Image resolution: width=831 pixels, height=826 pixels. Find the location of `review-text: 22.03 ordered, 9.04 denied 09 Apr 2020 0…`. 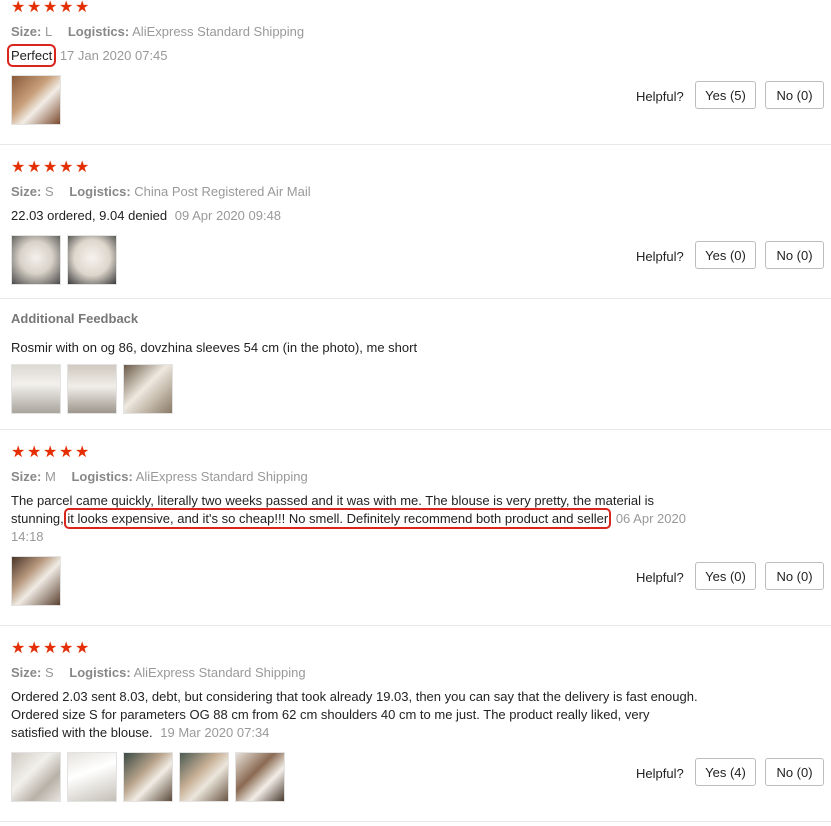

review-text: 22.03 ordered, 9.04 denied 09 Apr 2020 0… is located at coordinates (146, 216).